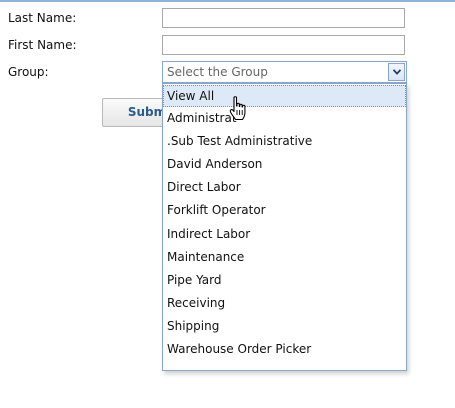 This screenshot has width=455, height=408. What do you see at coordinates (284, 280) in the screenshot?
I see `dropdown-option-pipe-yard: Pipe Yard` at bounding box center [284, 280].